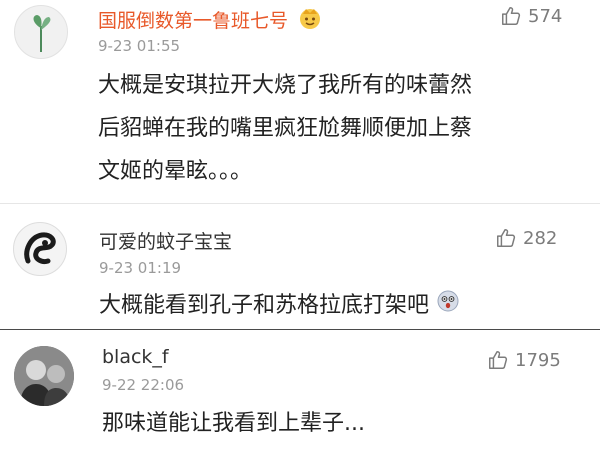  Describe the element at coordinates (285, 85) in the screenshot. I see `comment-line: 大概是安琪拉开大烧了我所有的味蕾然` at that location.